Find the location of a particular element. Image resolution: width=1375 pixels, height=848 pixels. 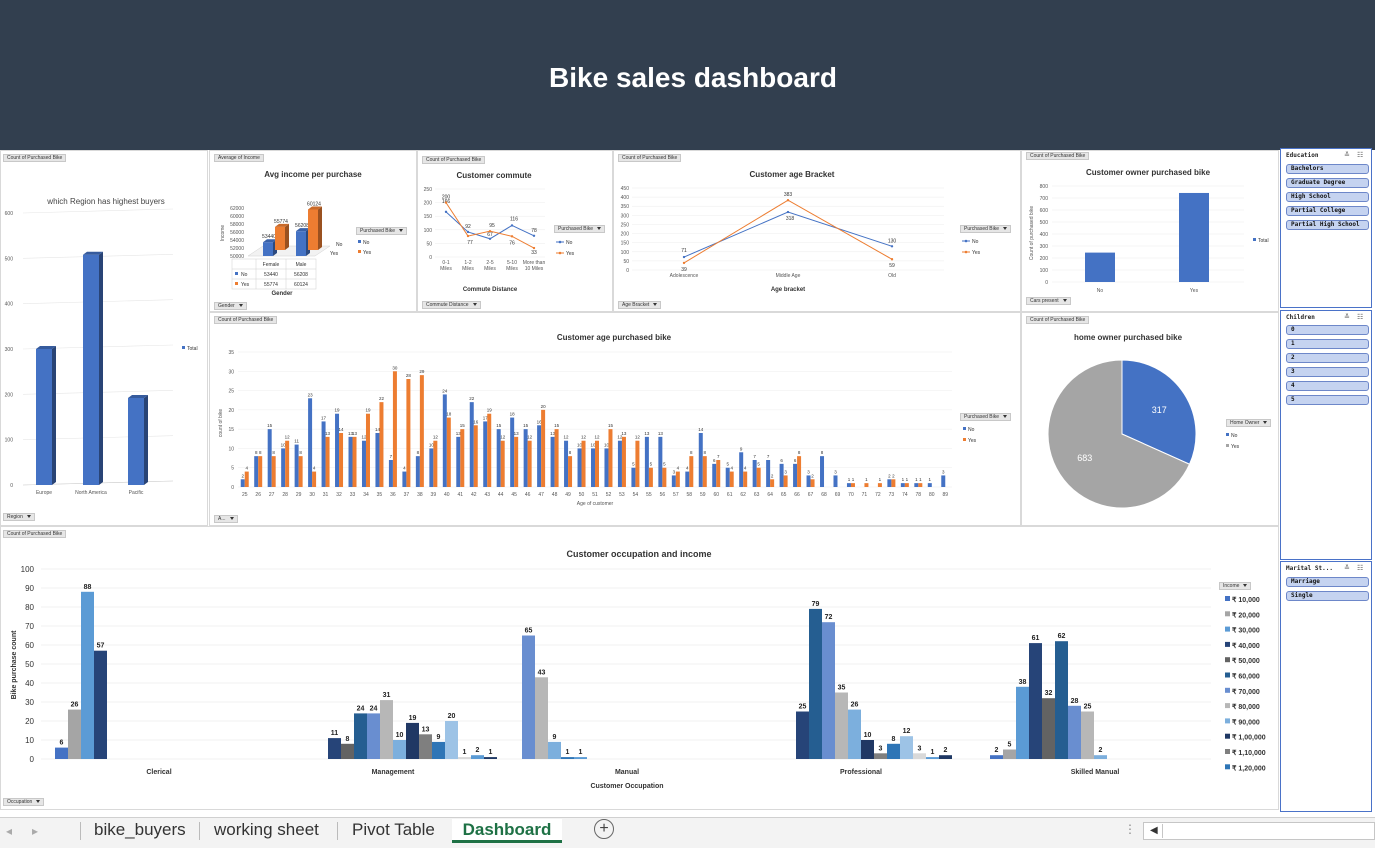

slicer-item: Partial High School is located at coordinates (1327, 225).